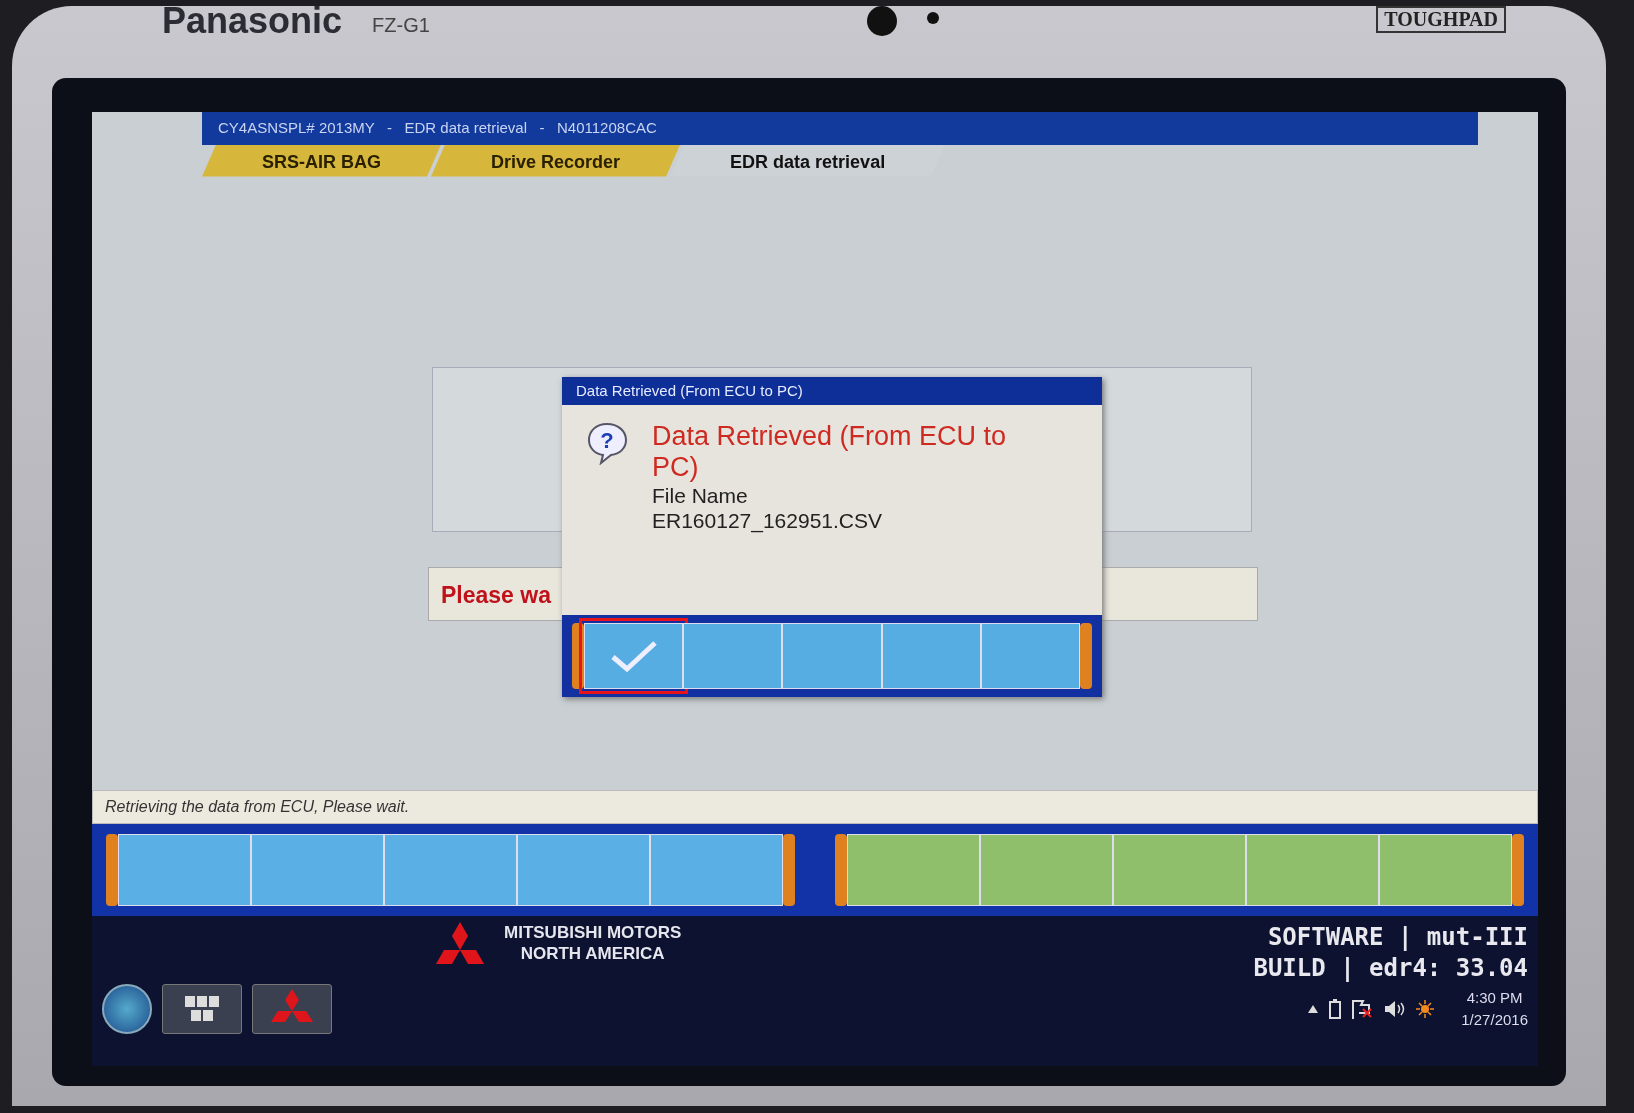 This screenshot has width=1634, height=1113. I want to click on tab: Drive Recorder, so click(556, 160).